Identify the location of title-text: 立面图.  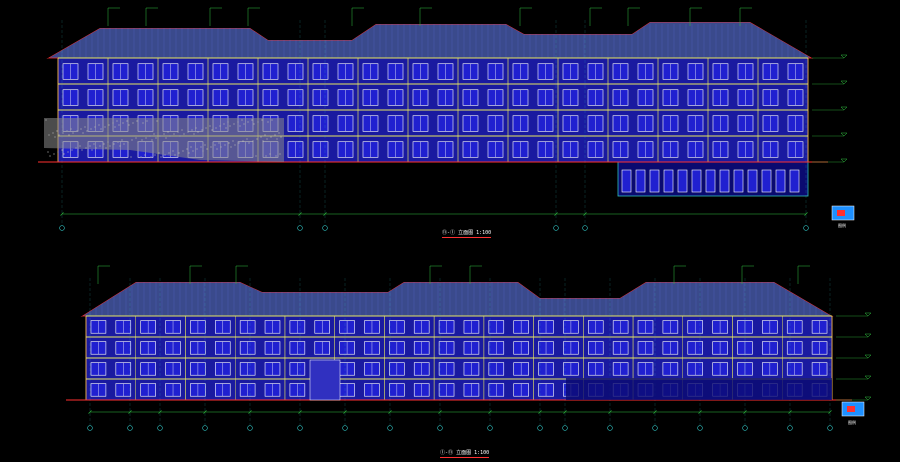
(466, 233).